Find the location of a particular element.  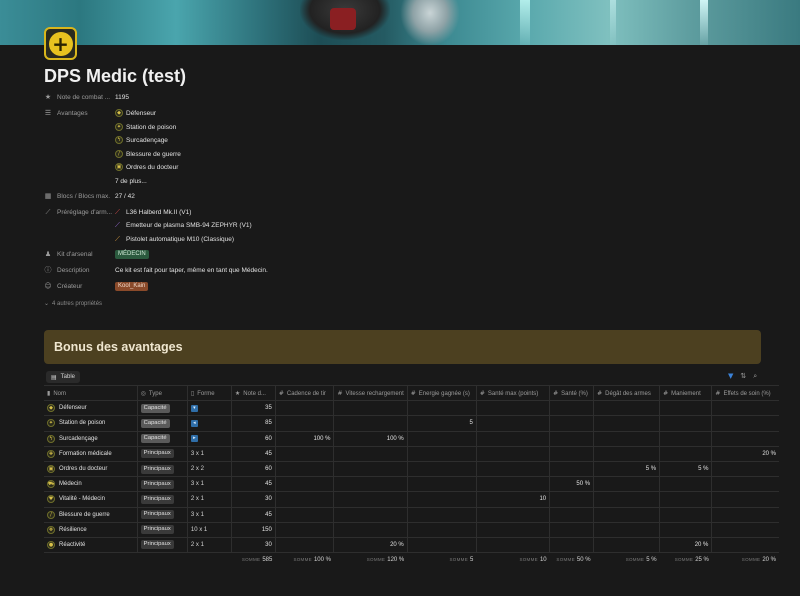

medic-plus-icon: + is located at coordinates (60, 43).